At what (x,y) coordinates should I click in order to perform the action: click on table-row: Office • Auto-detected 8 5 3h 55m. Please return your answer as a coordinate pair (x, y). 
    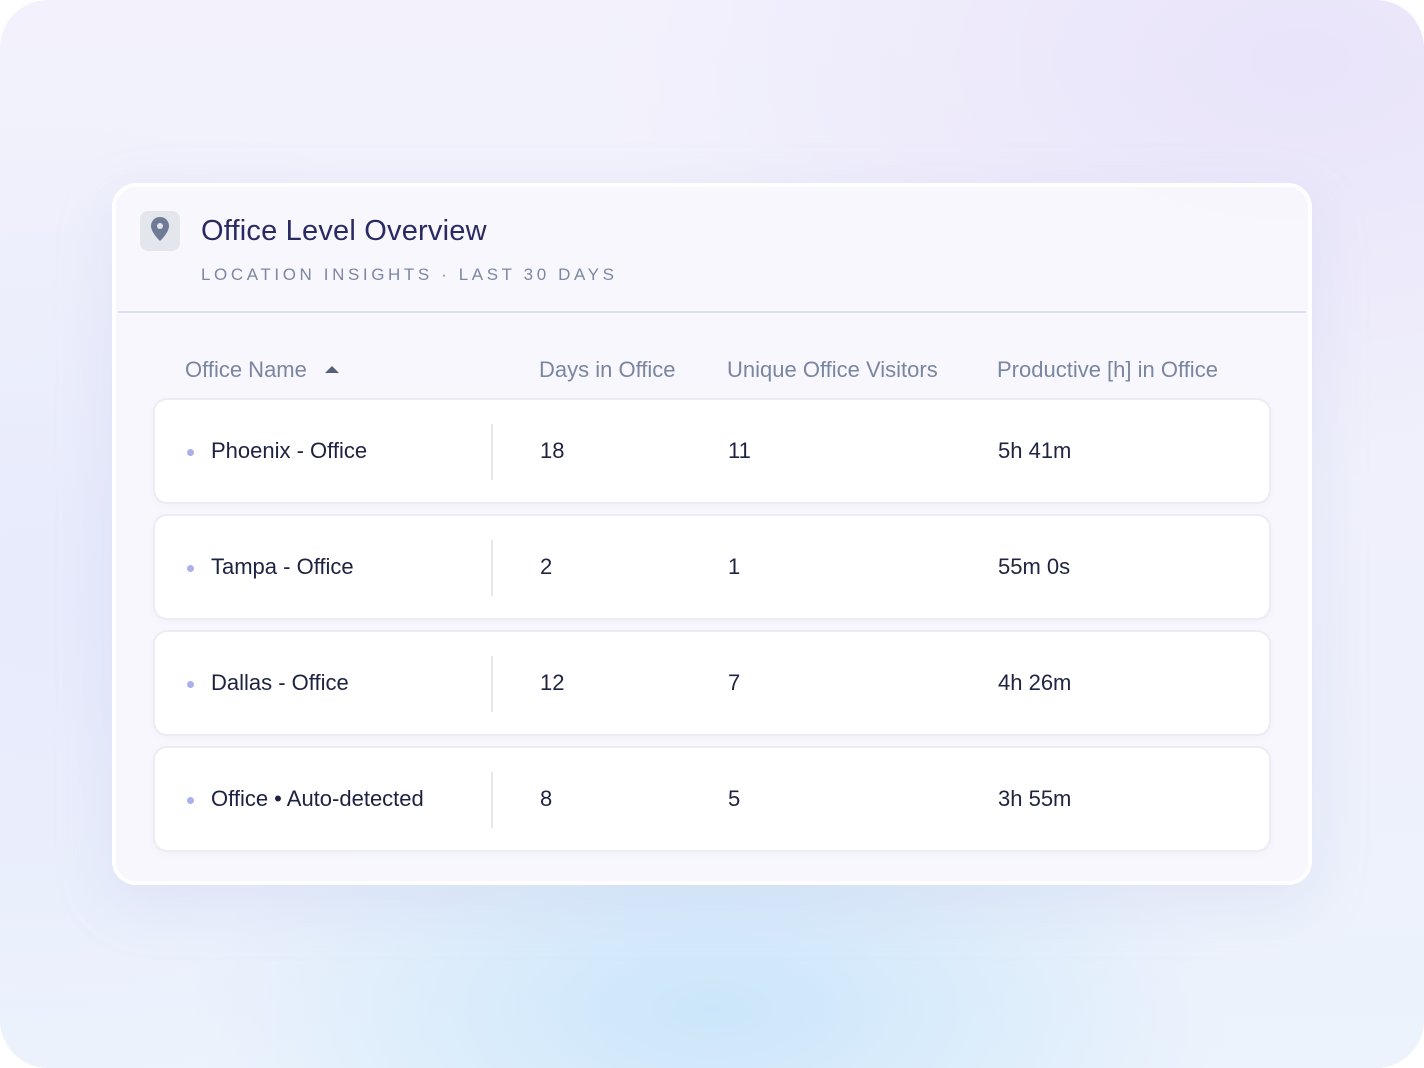
    Looking at the image, I should click on (712, 799).